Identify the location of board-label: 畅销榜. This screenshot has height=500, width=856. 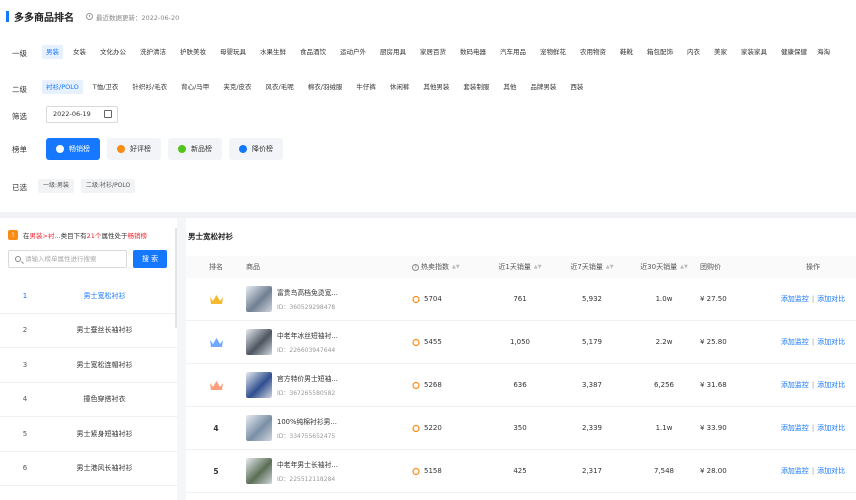
(79, 149).